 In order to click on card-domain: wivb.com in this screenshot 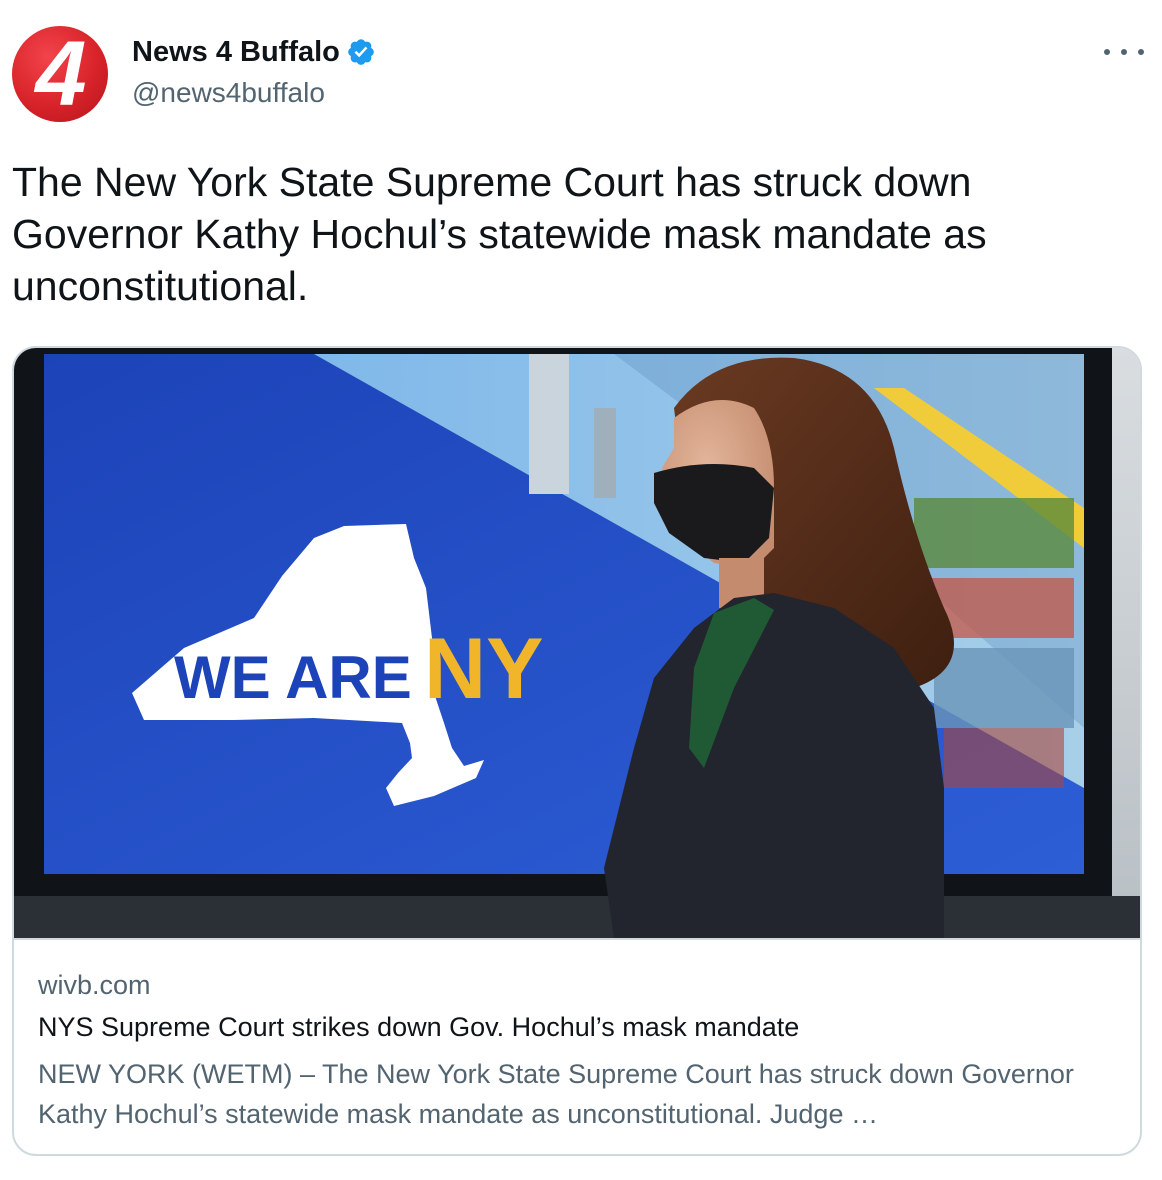, I will do `click(94, 985)`.